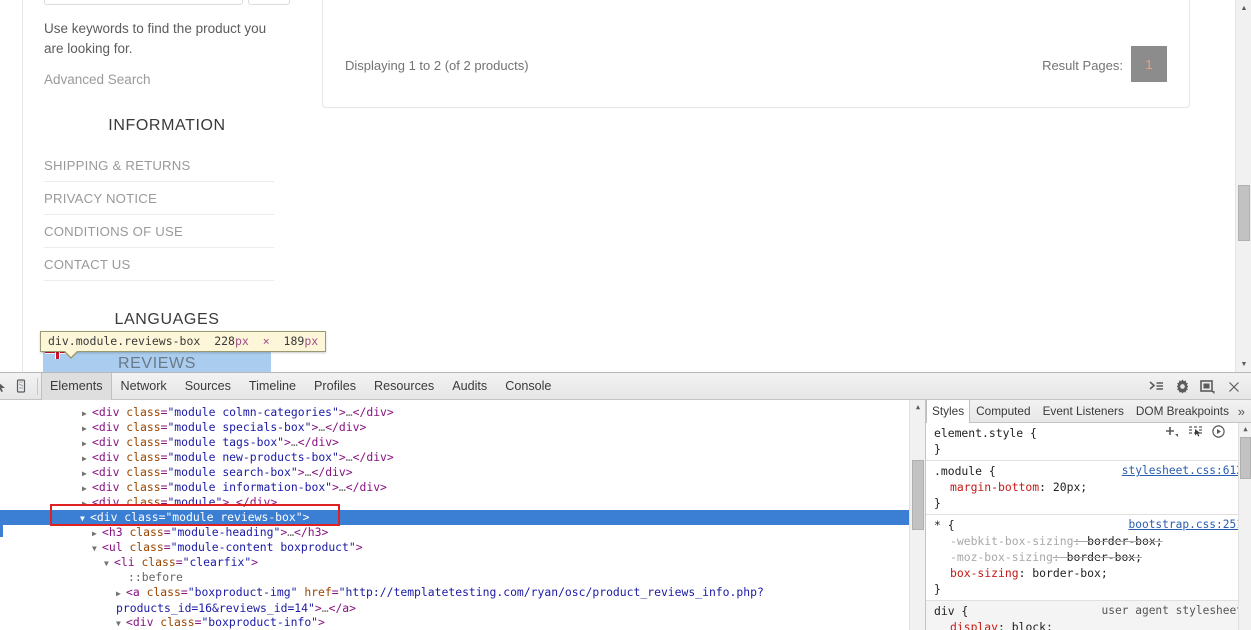 Image resolution: width=1251 pixels, height=630 pixels. What do you see at coordinates (1083, 411) in the screenshot?
I see `tab-event-listeners: Event Listeners` at bounding box center [1083, 411].